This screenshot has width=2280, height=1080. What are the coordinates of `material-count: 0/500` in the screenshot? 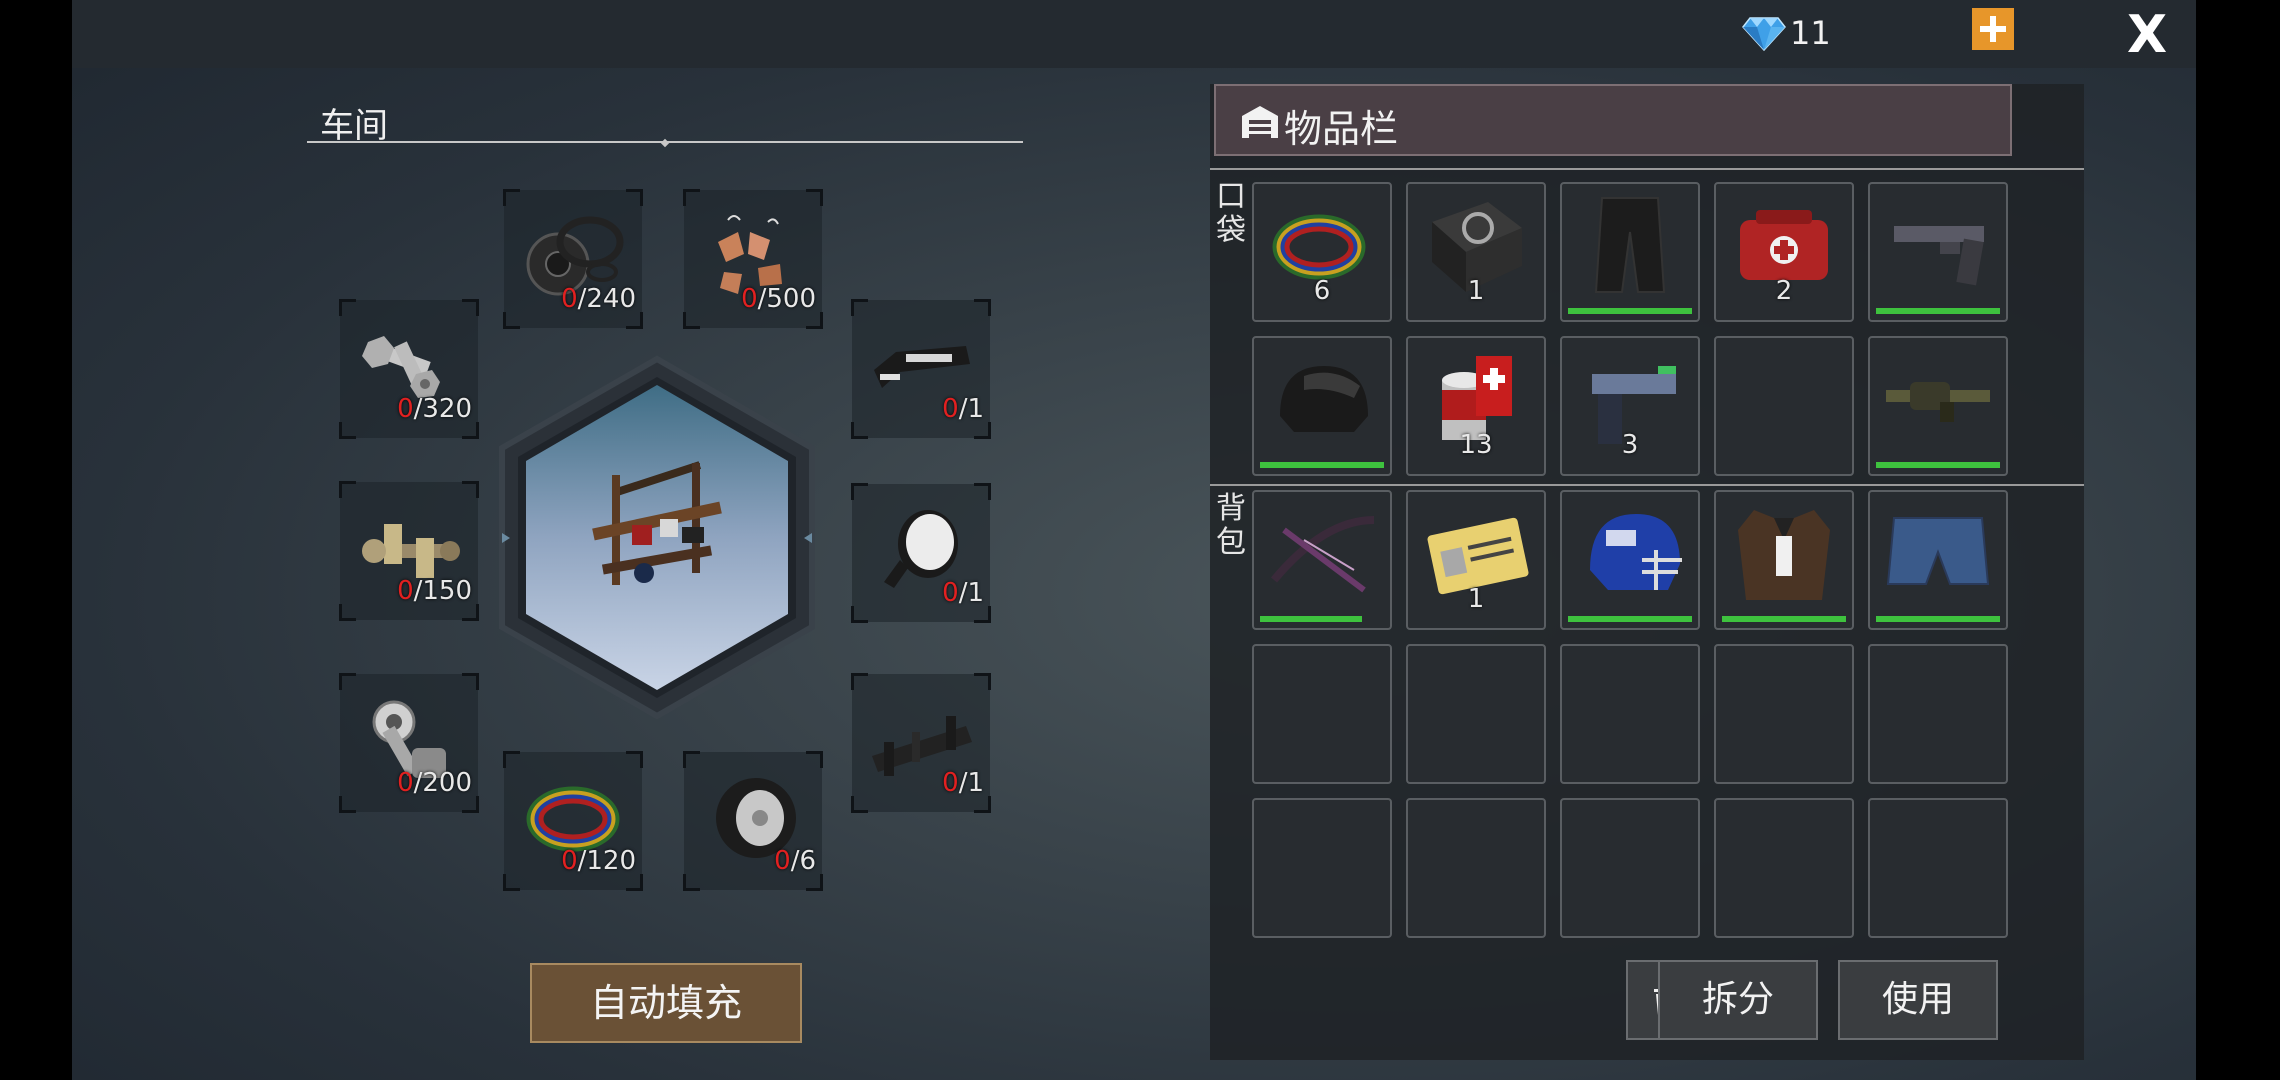 It's located at (778, 299).